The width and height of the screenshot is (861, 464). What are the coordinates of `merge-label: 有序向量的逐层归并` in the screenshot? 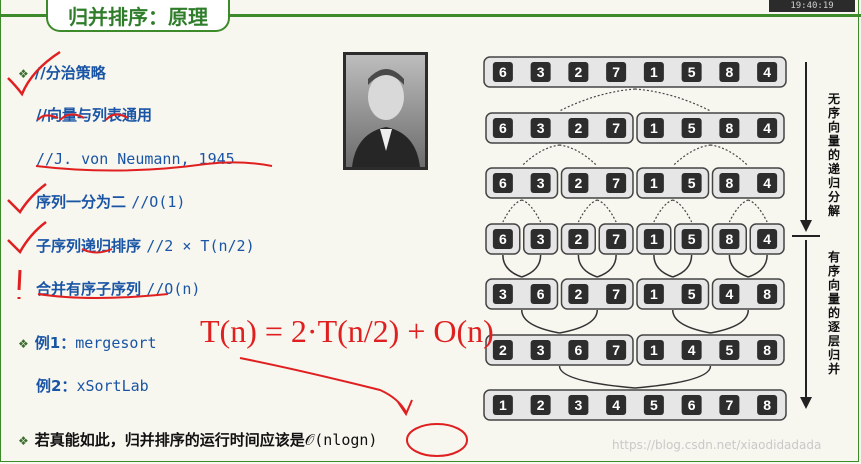 It's located at (833, 313).